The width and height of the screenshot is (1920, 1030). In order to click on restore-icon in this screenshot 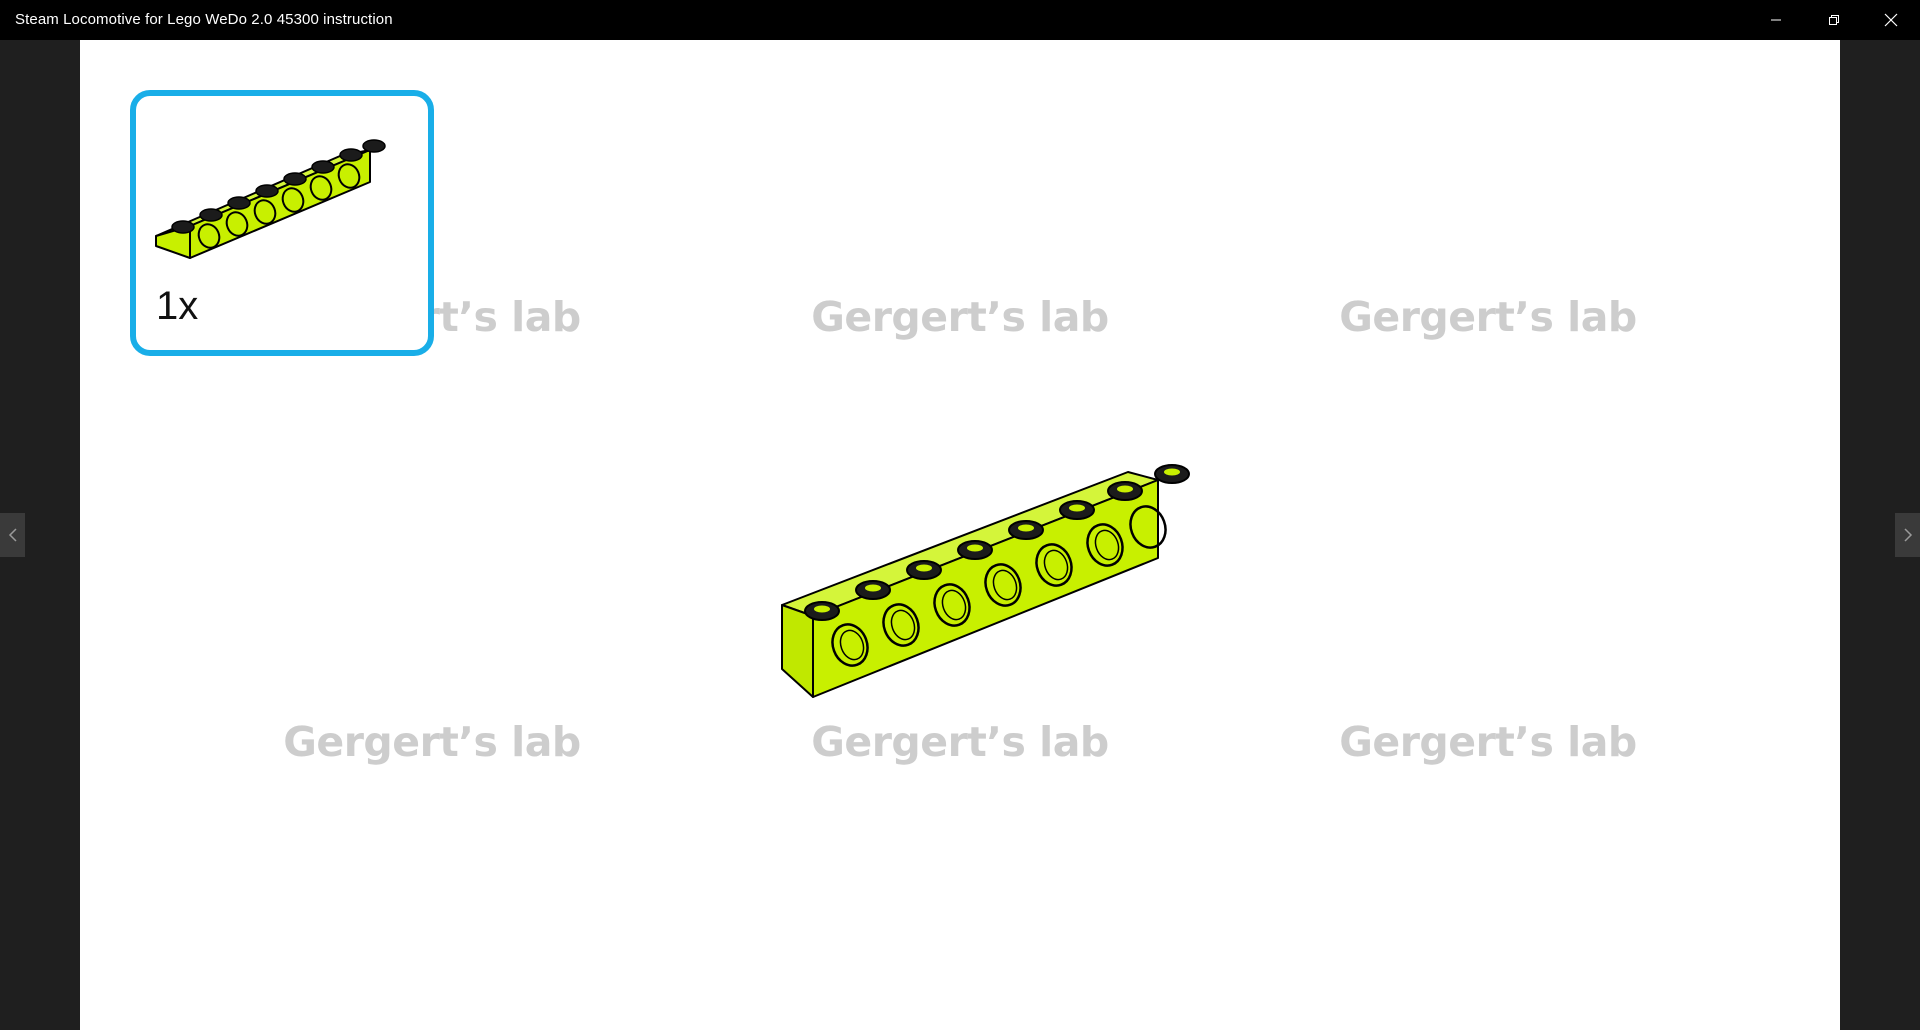, I will do `click(1834, 20)`.